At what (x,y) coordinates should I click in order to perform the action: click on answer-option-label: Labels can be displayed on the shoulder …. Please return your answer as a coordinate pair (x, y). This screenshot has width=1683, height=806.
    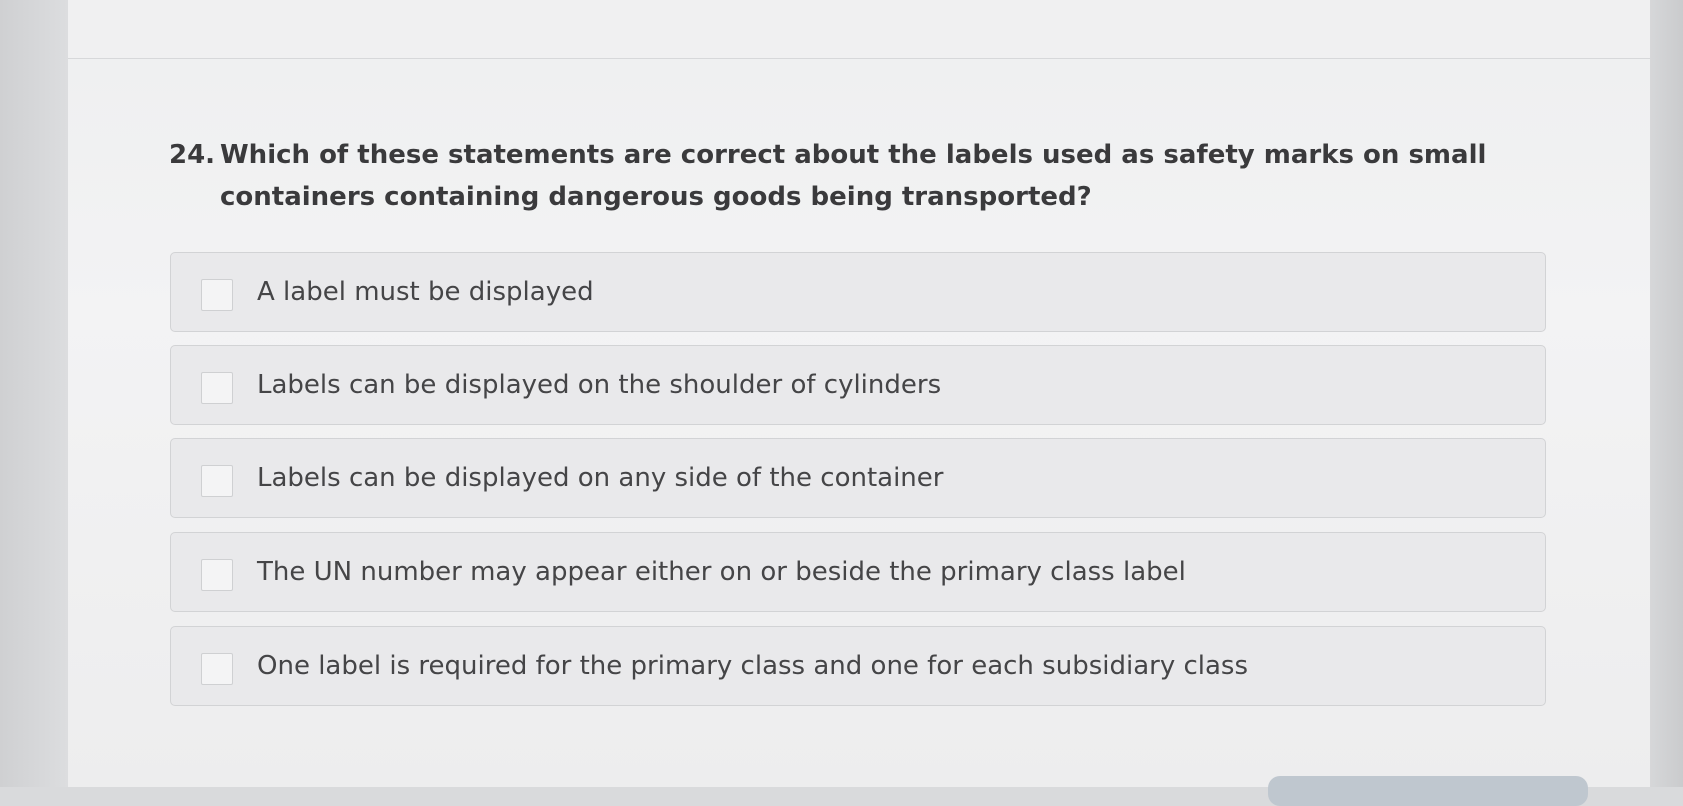
    Looking at the image, I should click on (599, 385).